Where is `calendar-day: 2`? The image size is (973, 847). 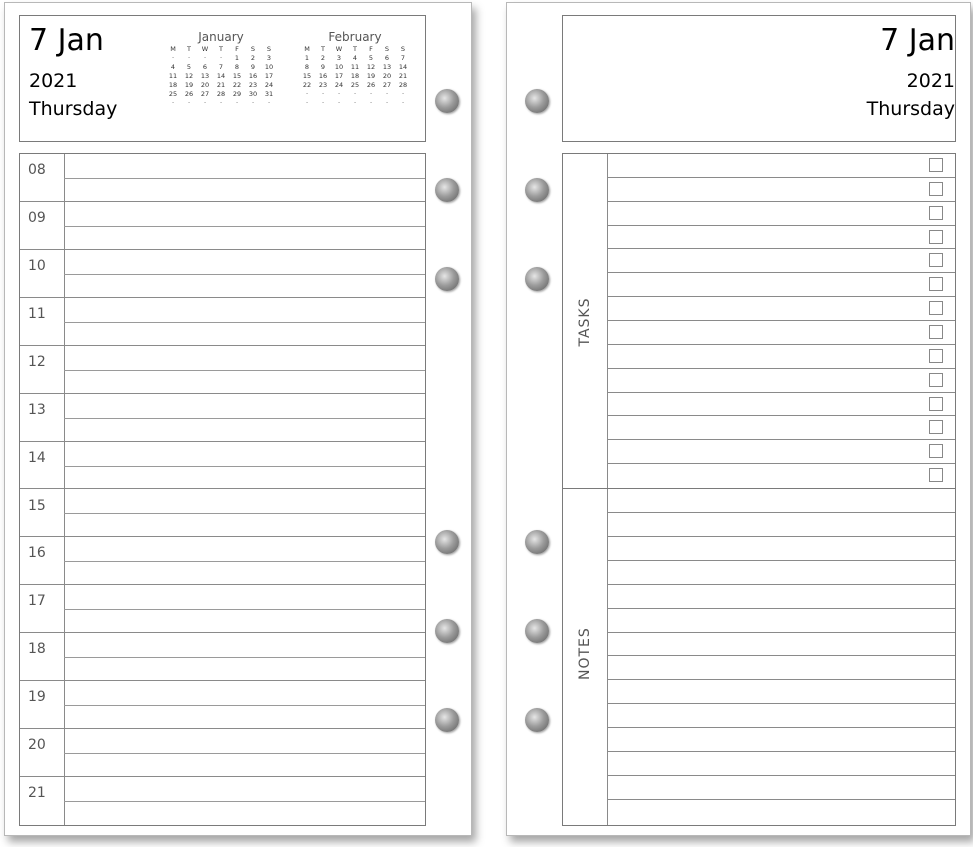 calendar-day: 2 is located at coordinates (253, 58).